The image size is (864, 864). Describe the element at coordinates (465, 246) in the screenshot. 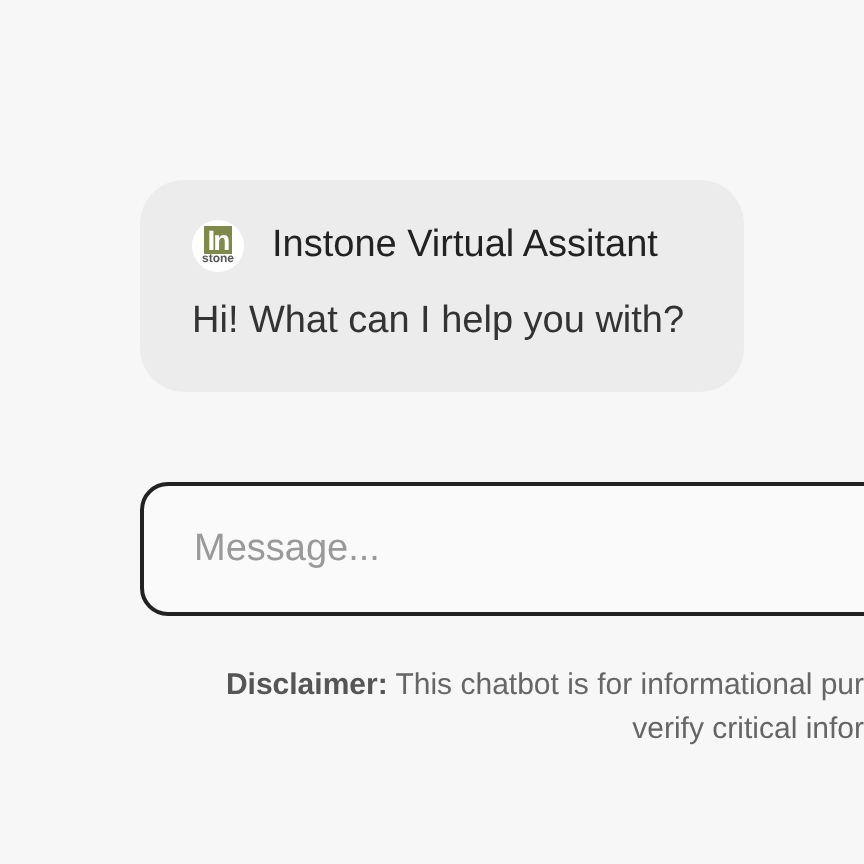

I see `sender-name: Instone Virtual Assitant` at that location.